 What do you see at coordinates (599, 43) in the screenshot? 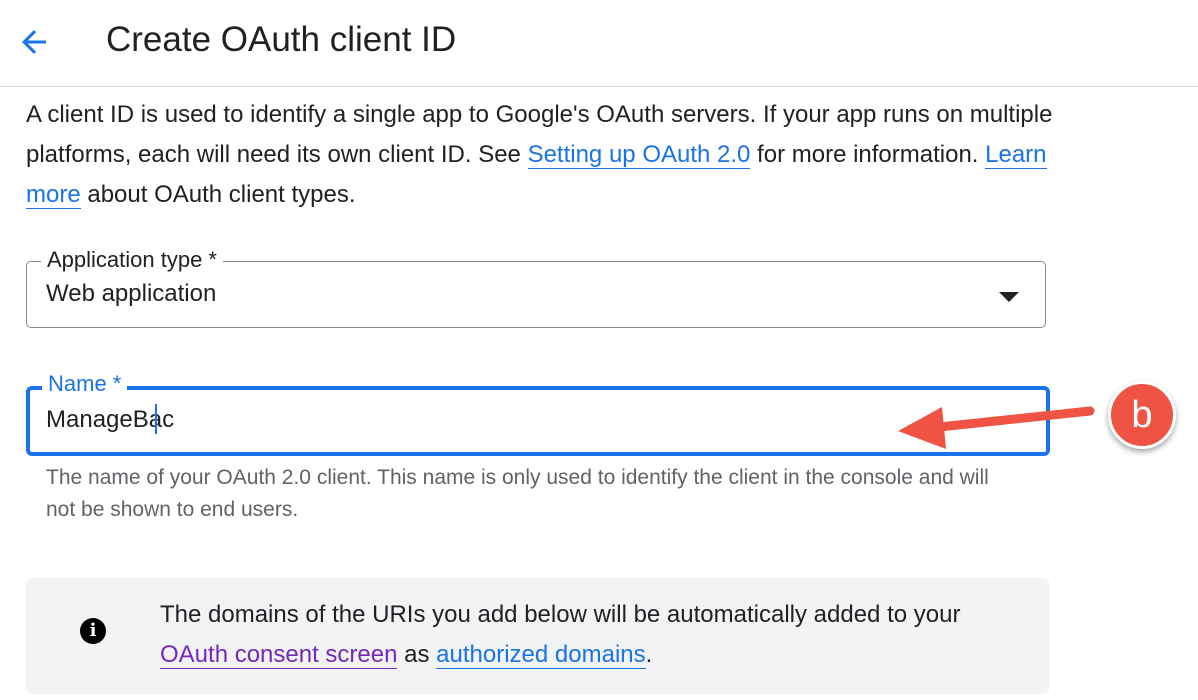
I see `page-header: Create OAuth client ID` at bounding box center [599, 43].